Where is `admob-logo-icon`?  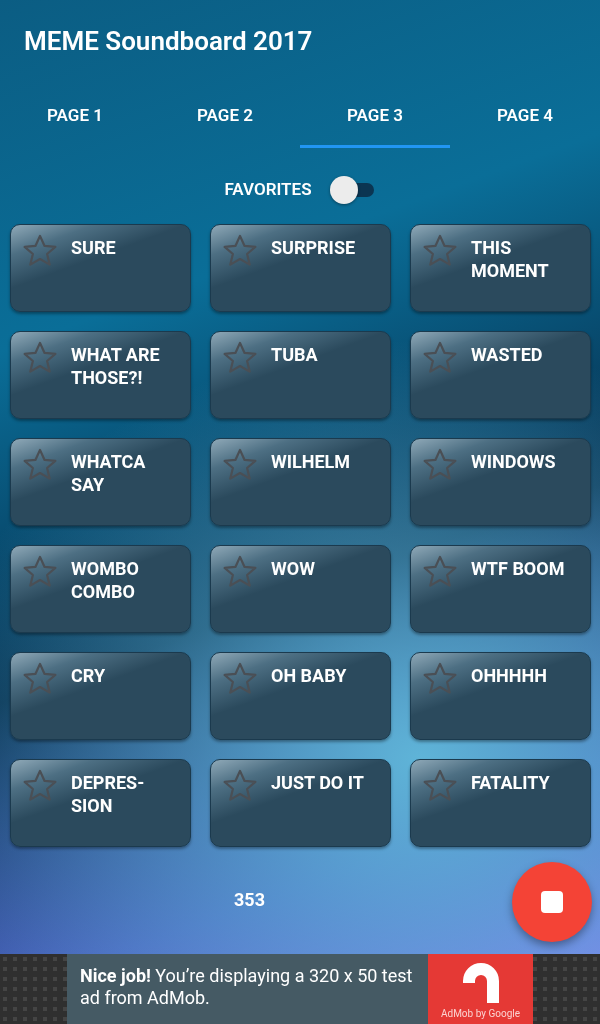 admob-logo-icon is located at coordinates (480, 983).